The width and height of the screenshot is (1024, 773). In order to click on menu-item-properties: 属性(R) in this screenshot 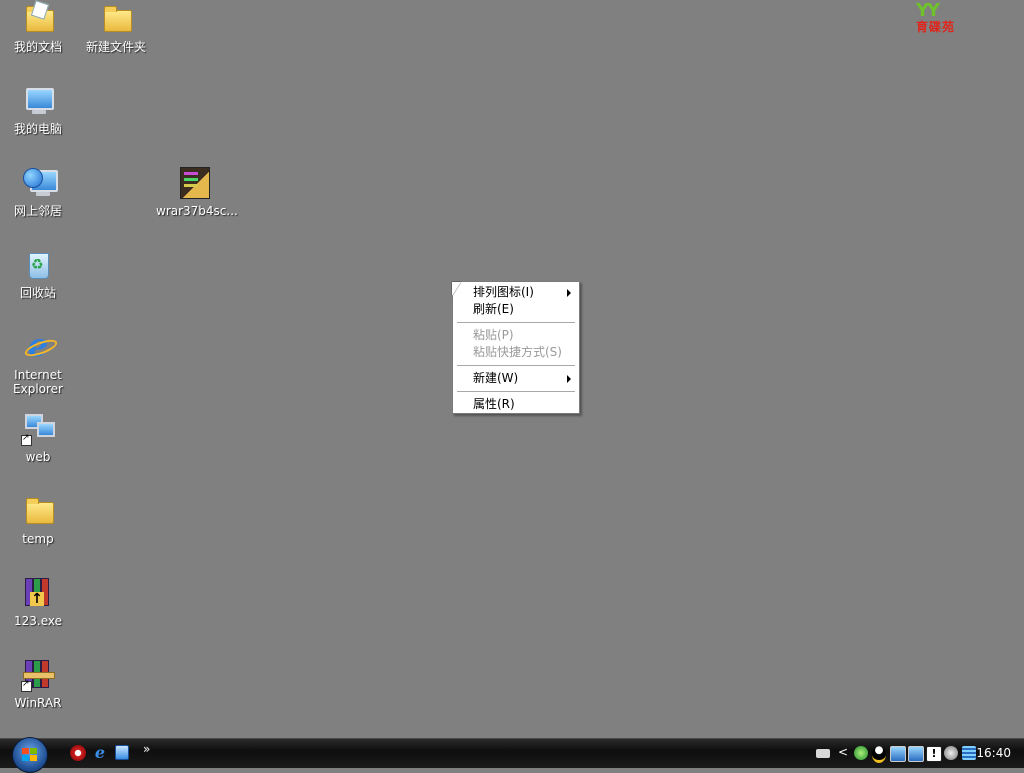, I will do `click(516, 404)`.